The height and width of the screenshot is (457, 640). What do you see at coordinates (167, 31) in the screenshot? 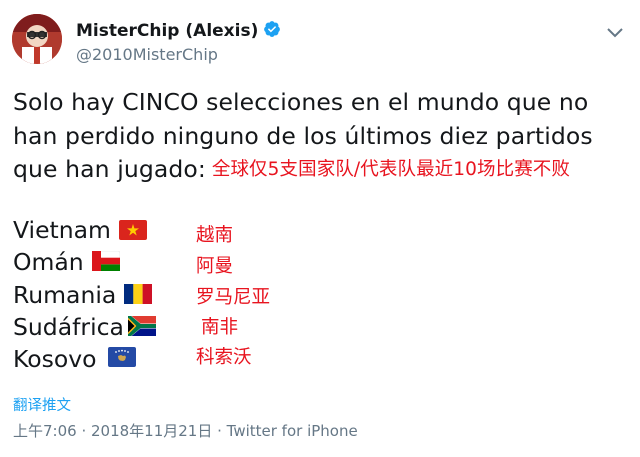
I see `author-name-text: MisterChip (Alexis)` at bounding box center [167, 31].